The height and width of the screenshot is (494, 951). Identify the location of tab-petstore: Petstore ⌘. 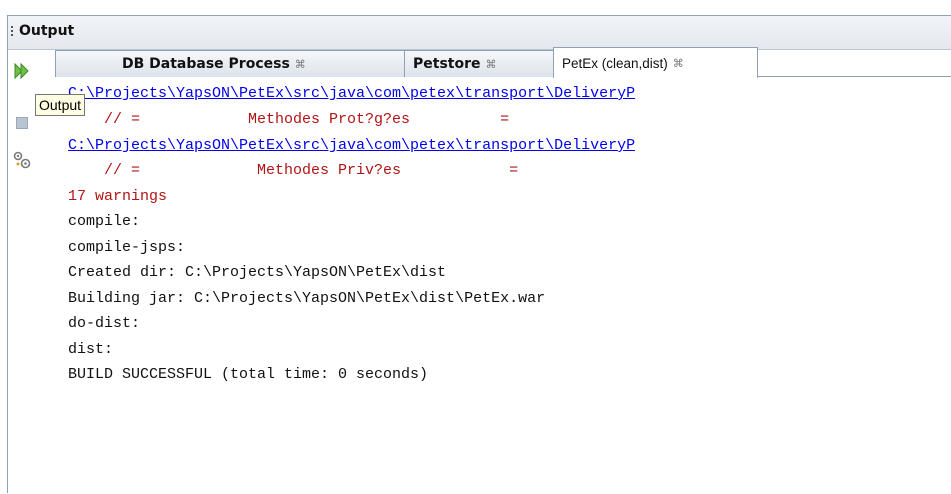
(479, 63).